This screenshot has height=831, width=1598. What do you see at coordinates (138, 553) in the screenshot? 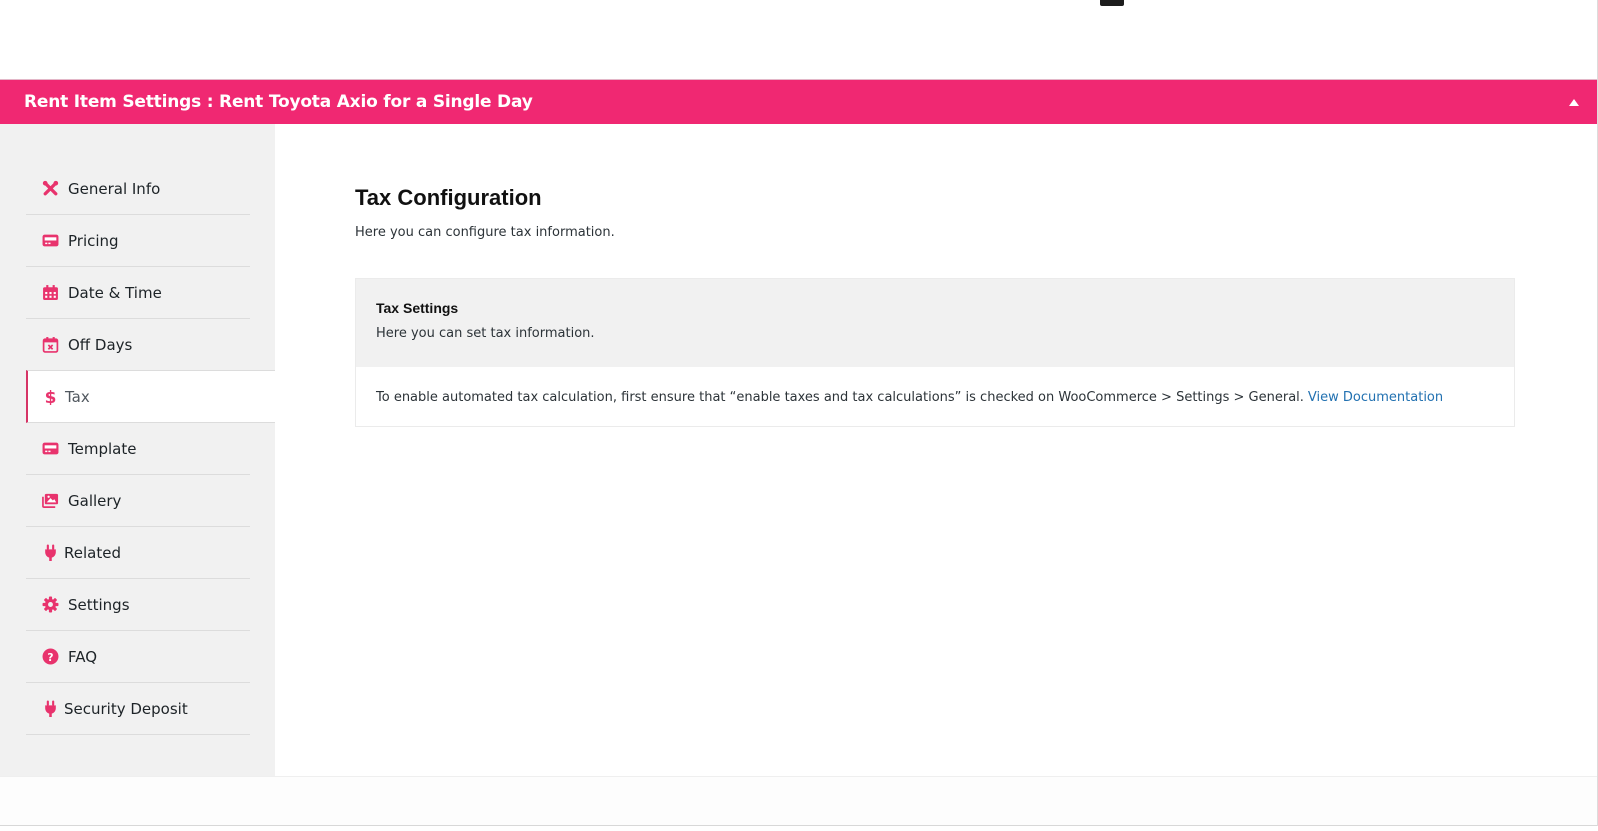
I see `sidebar-item-related: Related` at bounding box center [138, 553].